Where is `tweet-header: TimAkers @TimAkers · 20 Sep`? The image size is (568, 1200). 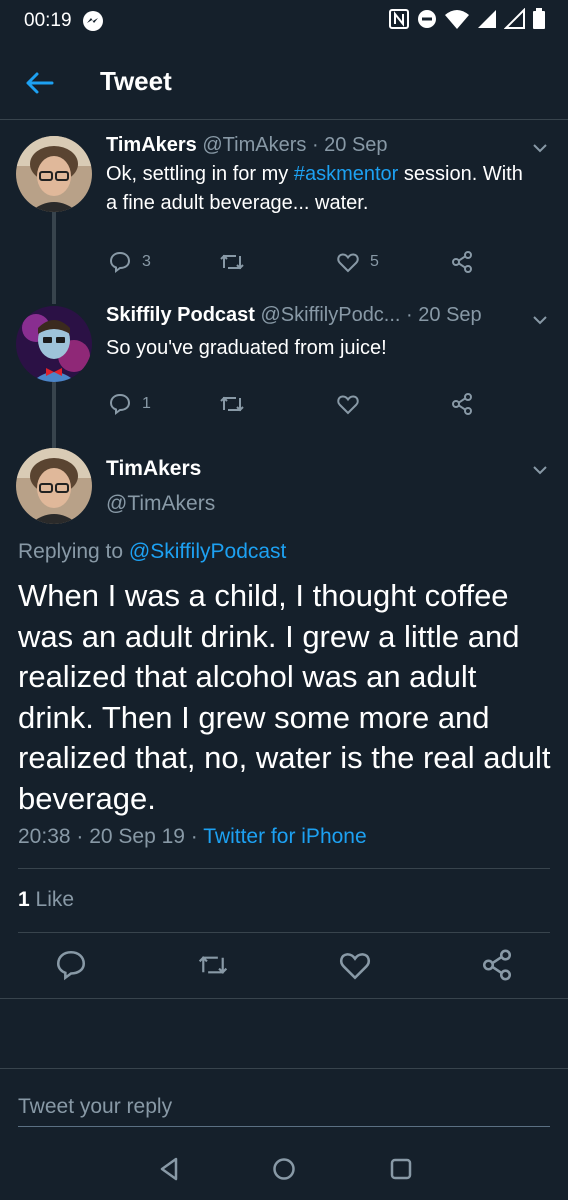 tweet-header: TimAkers @TimAkers · 20 Sep is located at coordinates (247, 145).